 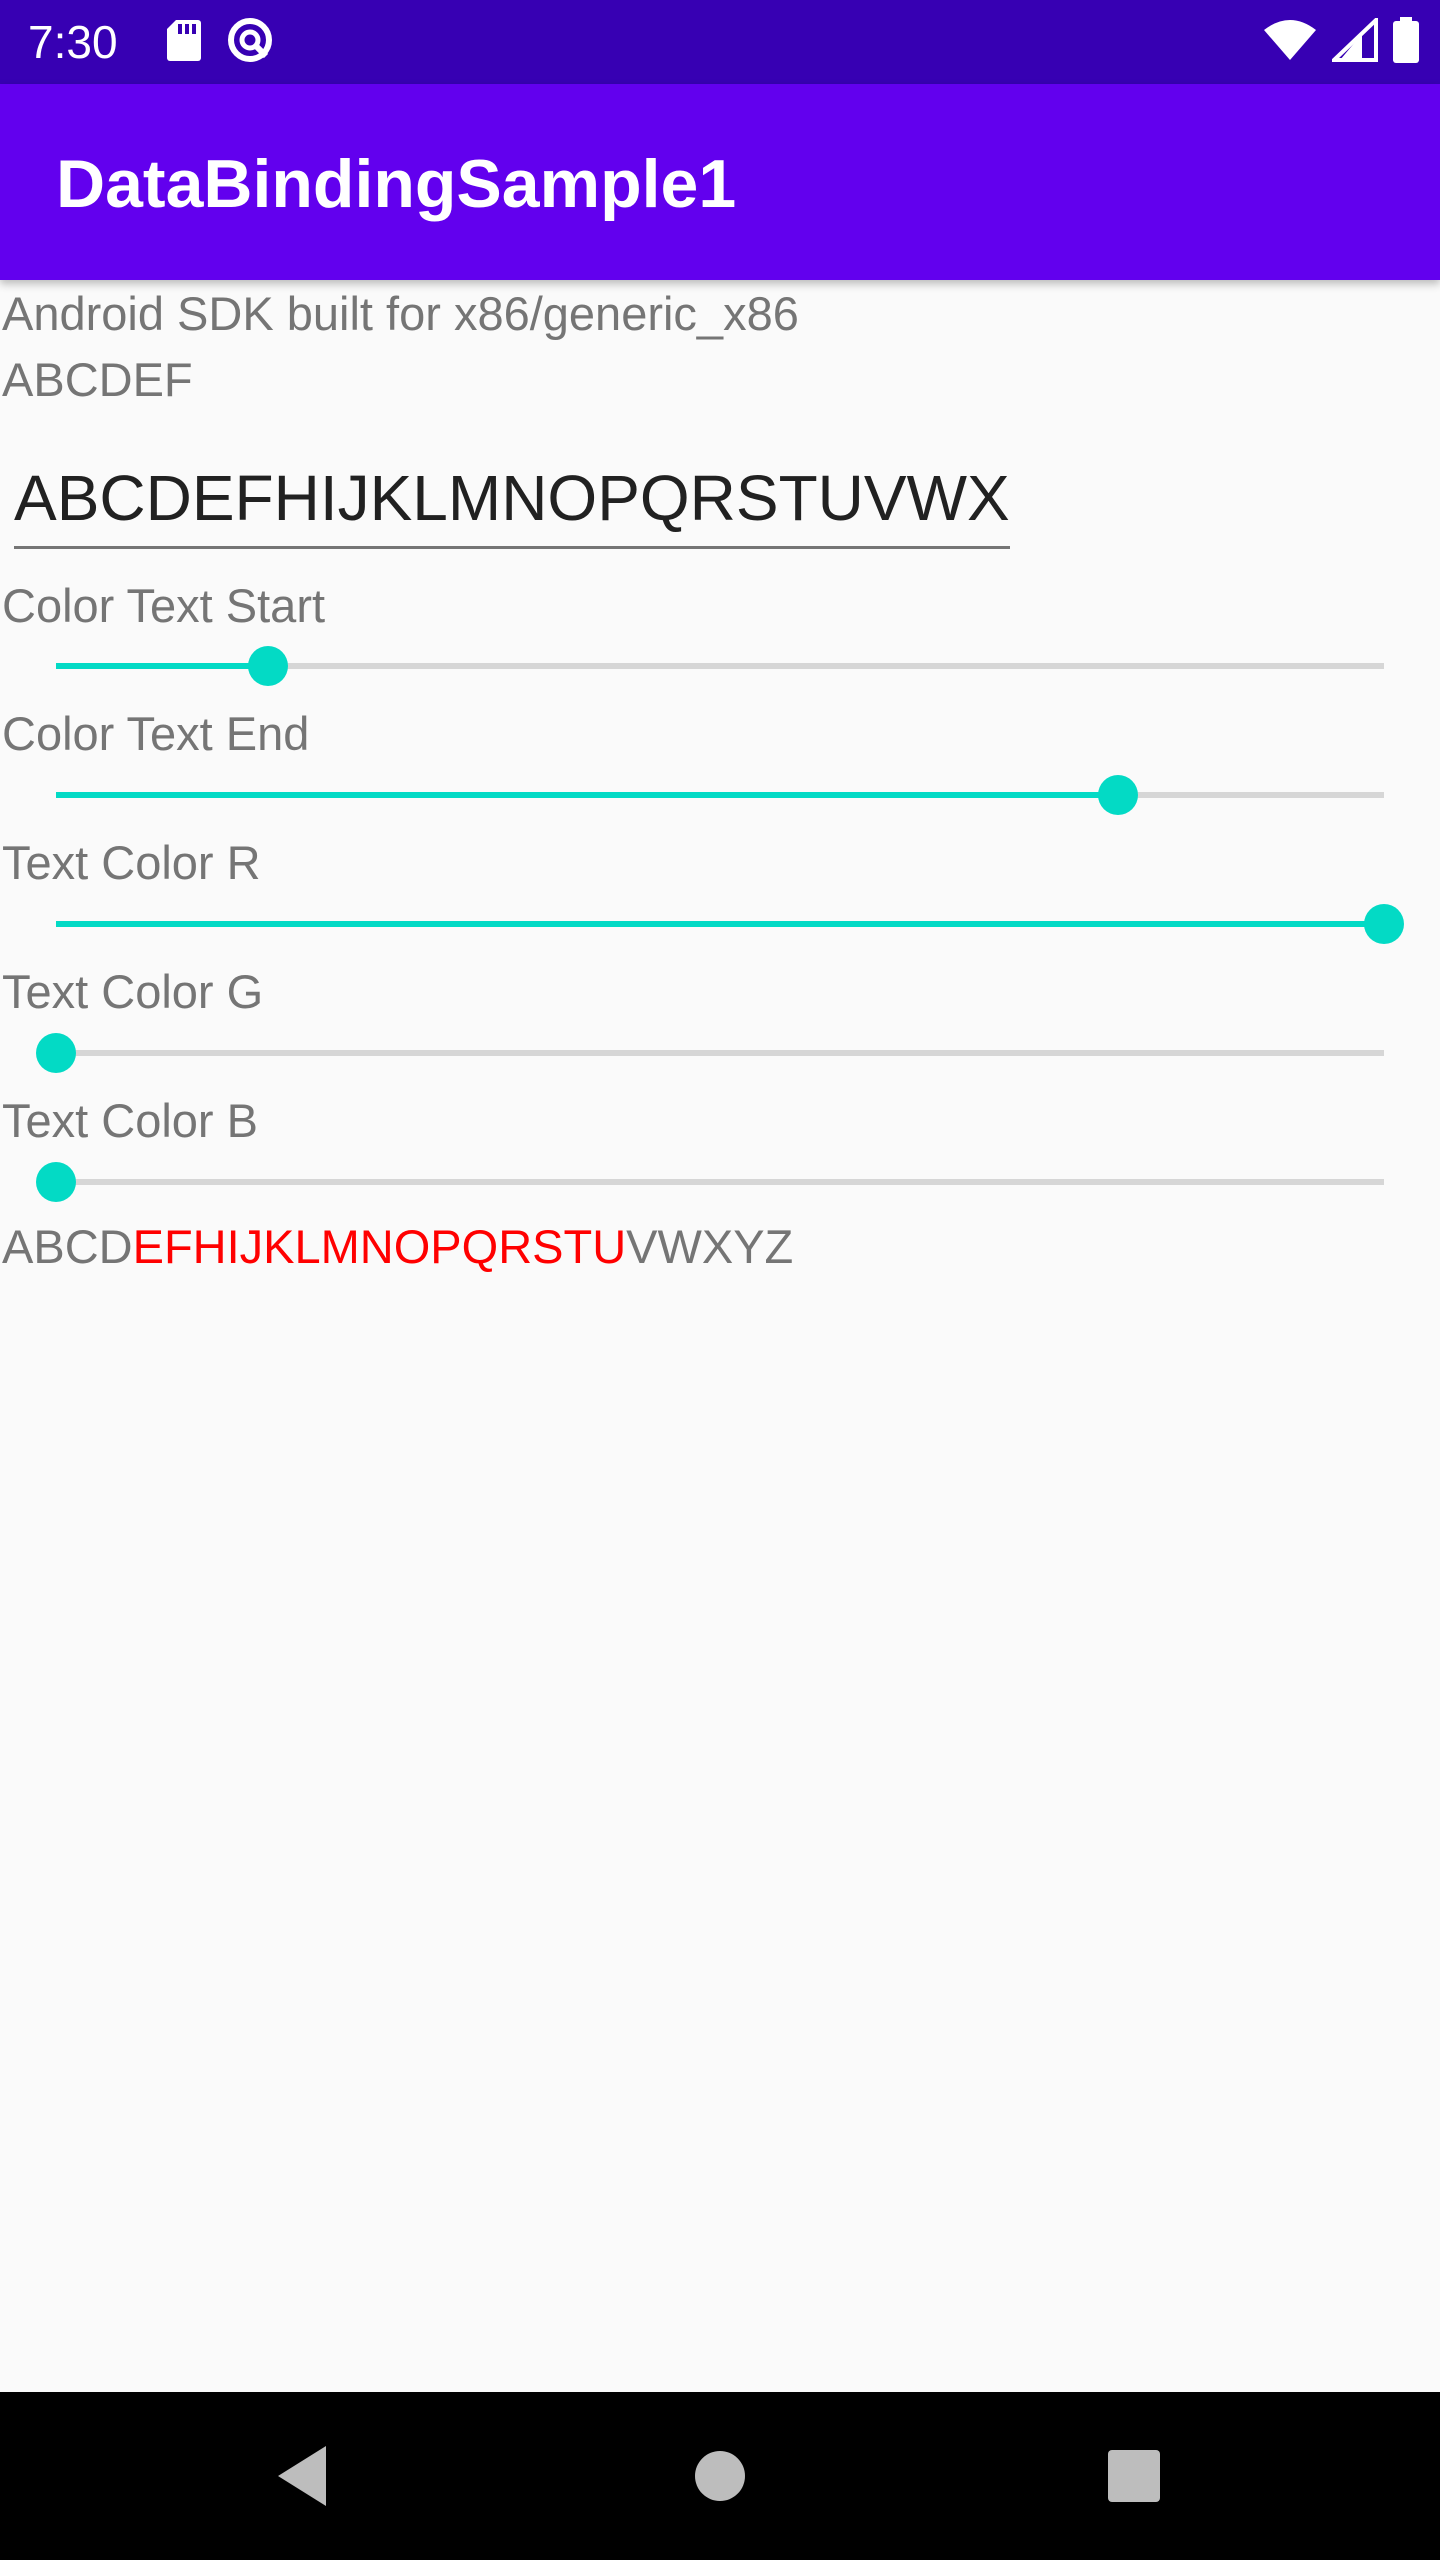 I want to click on status-bar: 7:30, so click(x=720, y=42).